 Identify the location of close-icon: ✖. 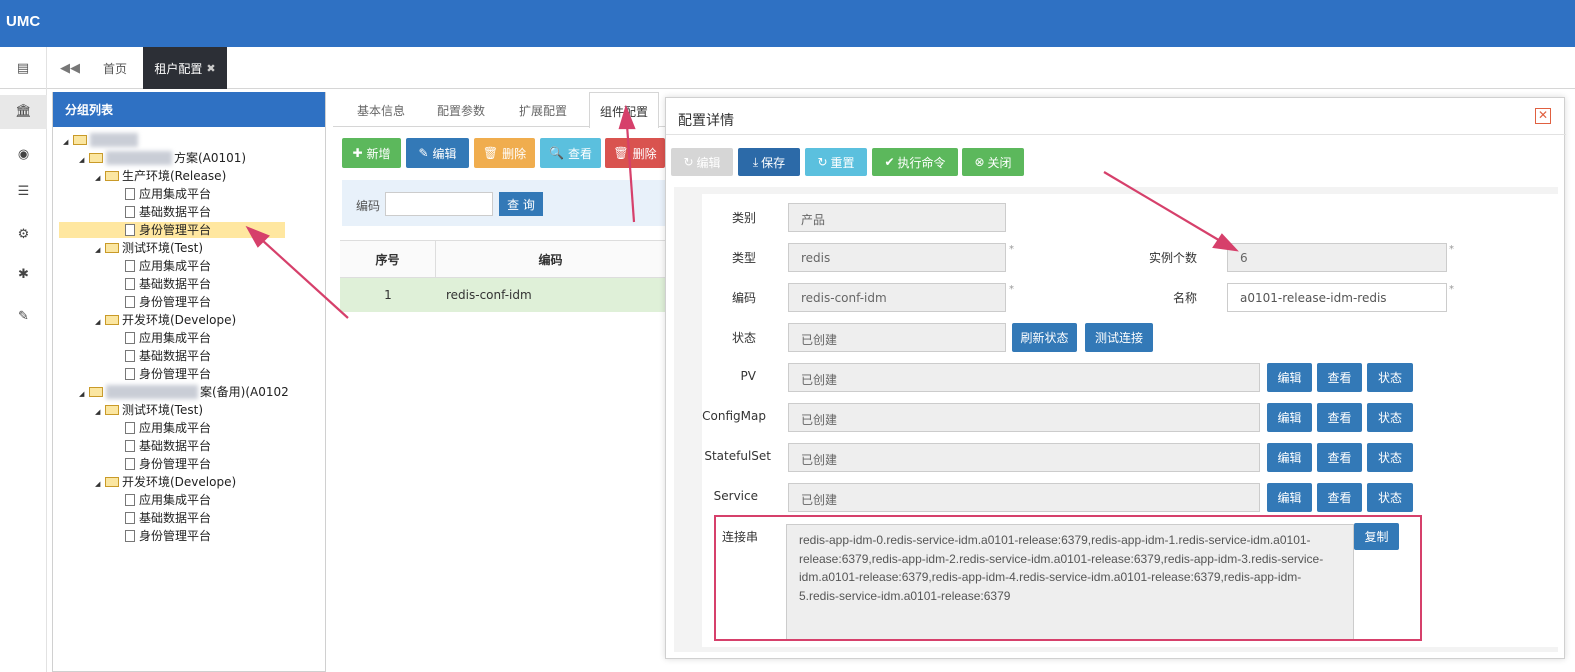
(210, 68).